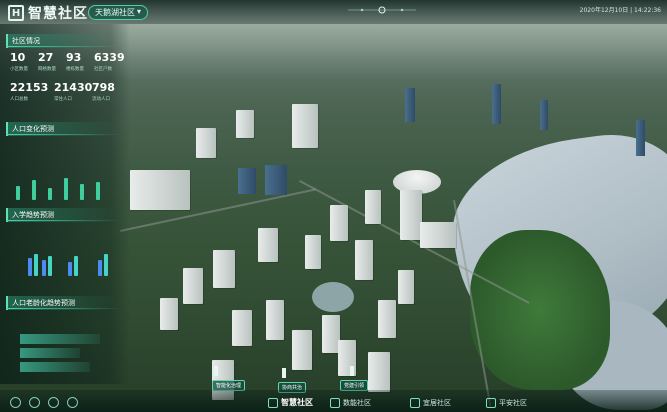 This screenshot has width=667, height=412. I want to click on nav-livable-community: 宜居社区, so click(430, 403).